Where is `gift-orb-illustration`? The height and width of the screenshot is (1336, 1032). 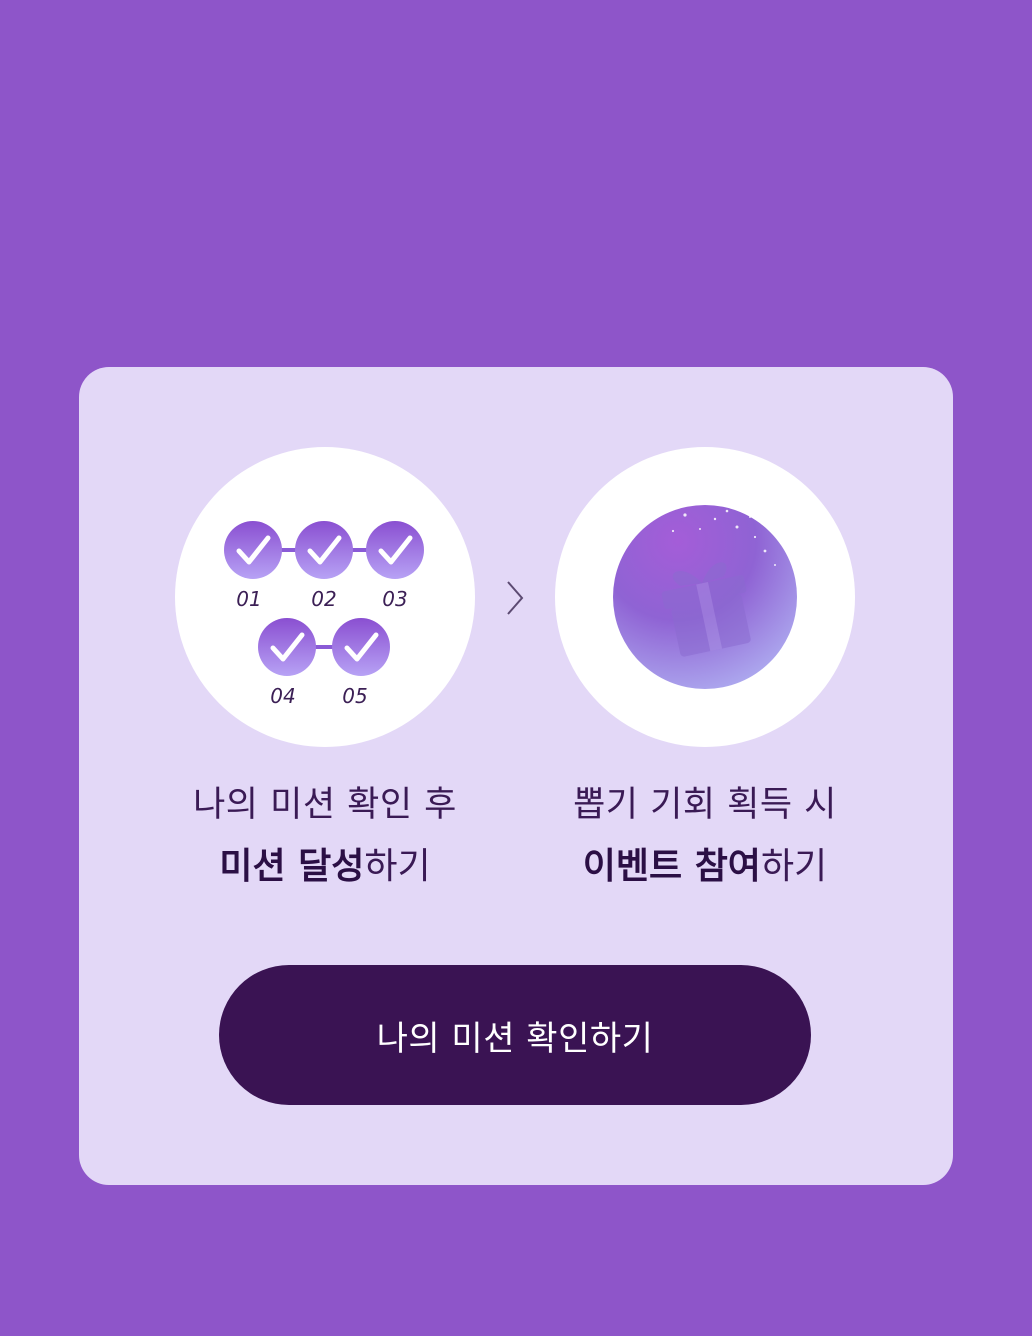
gift-orb-illustration is located at coordinates (705, 597).